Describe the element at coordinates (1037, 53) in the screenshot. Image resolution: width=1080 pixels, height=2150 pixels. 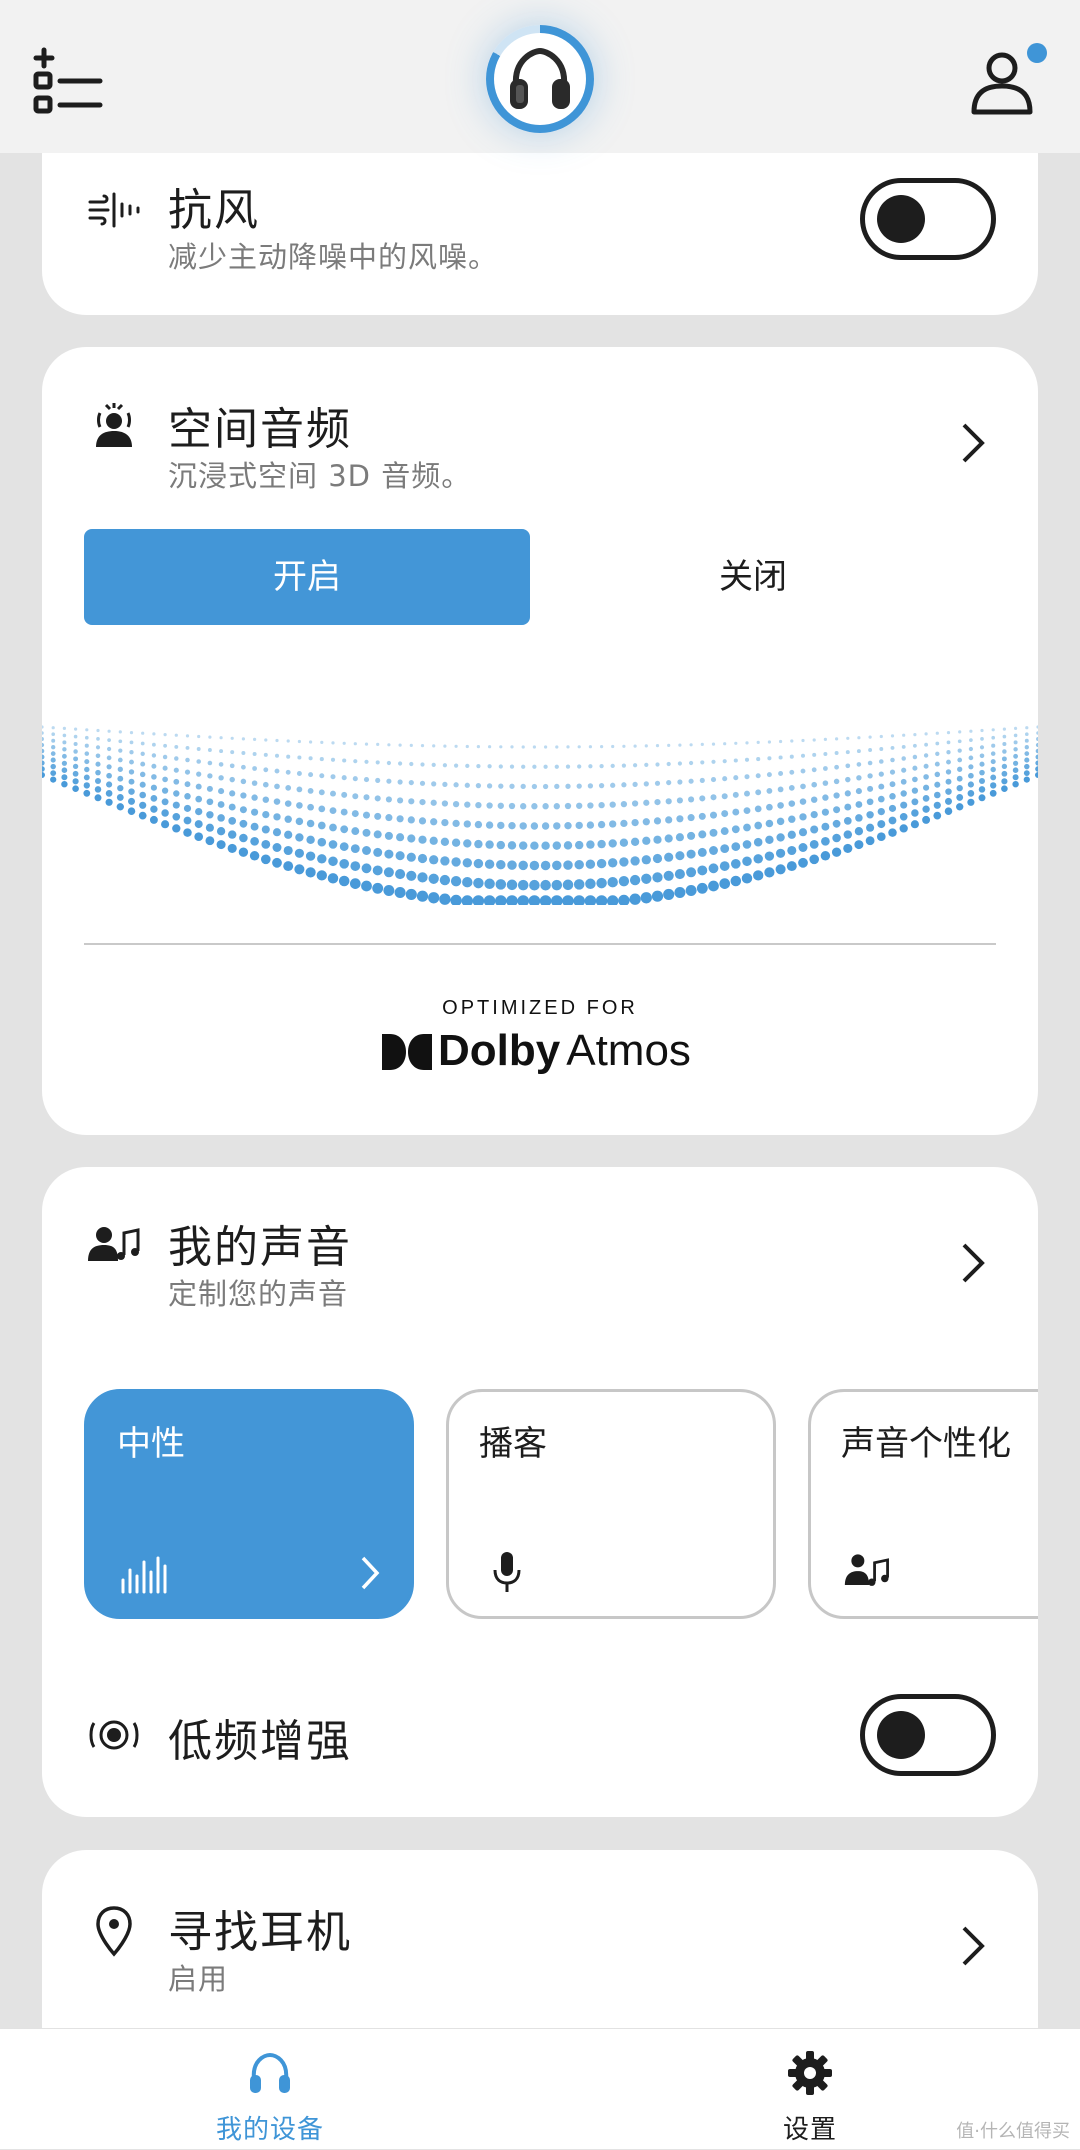
I see `notification-dot` at that location.